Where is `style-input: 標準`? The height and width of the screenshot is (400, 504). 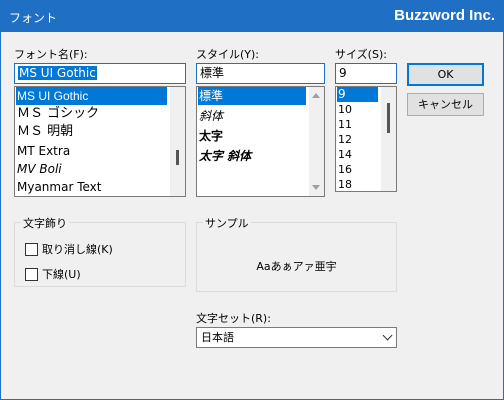 style-input: 標準 is located at coordinates (260, 73).